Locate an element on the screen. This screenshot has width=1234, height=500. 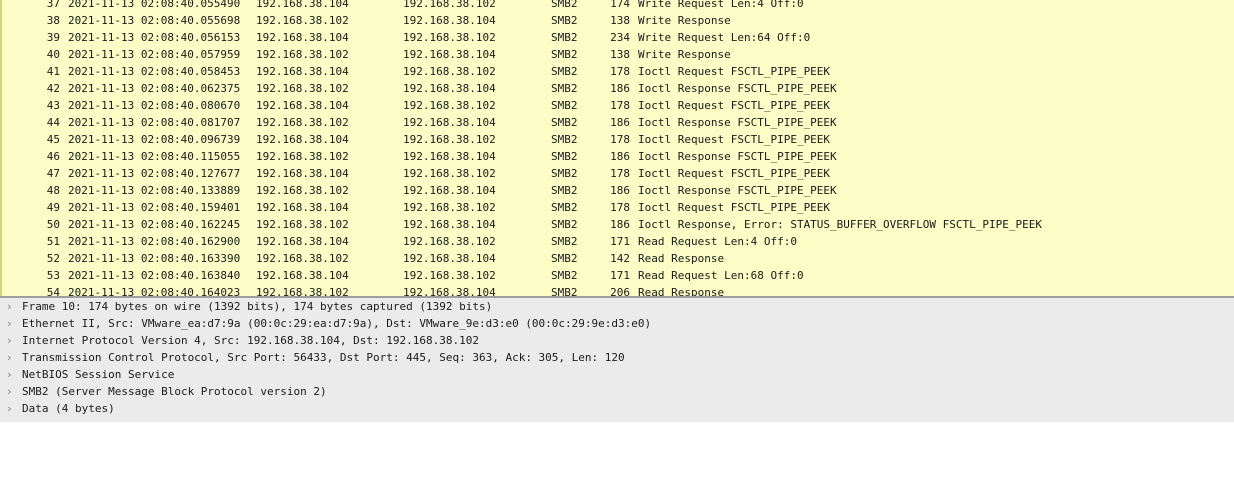
packet-time: 2021-11-13 02:08:40.056153 is located at coordinates (154, 37).